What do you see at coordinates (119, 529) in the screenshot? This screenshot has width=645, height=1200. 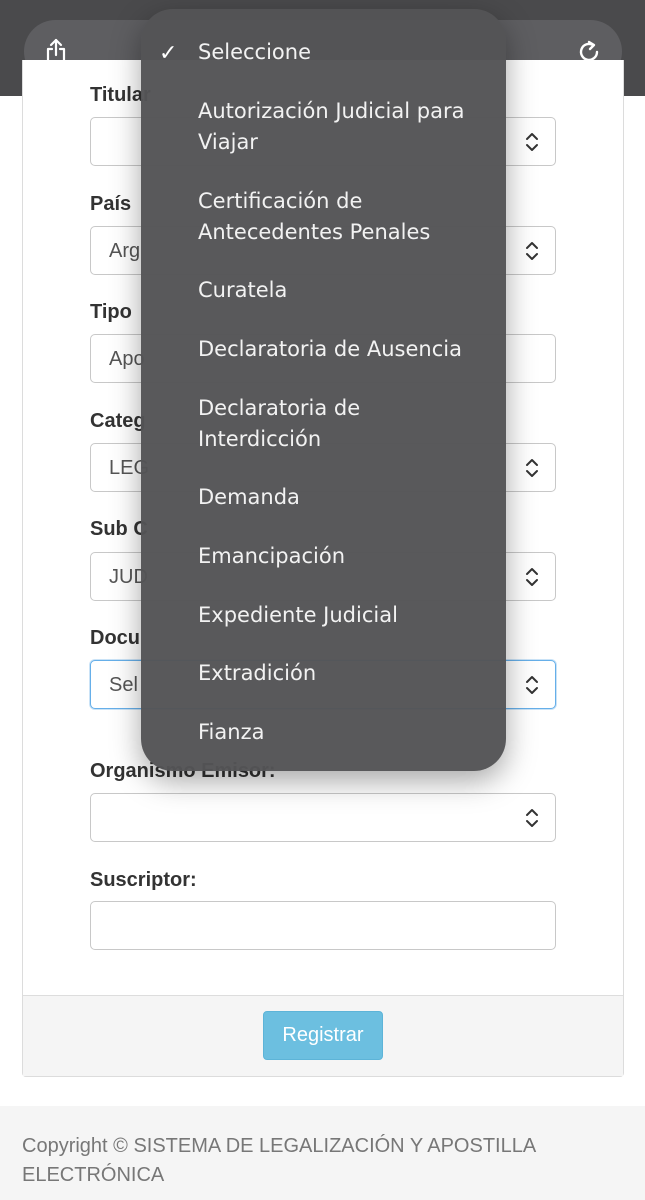 I see `subcategoria-label: Sub C` at bounding box center [119, 529].